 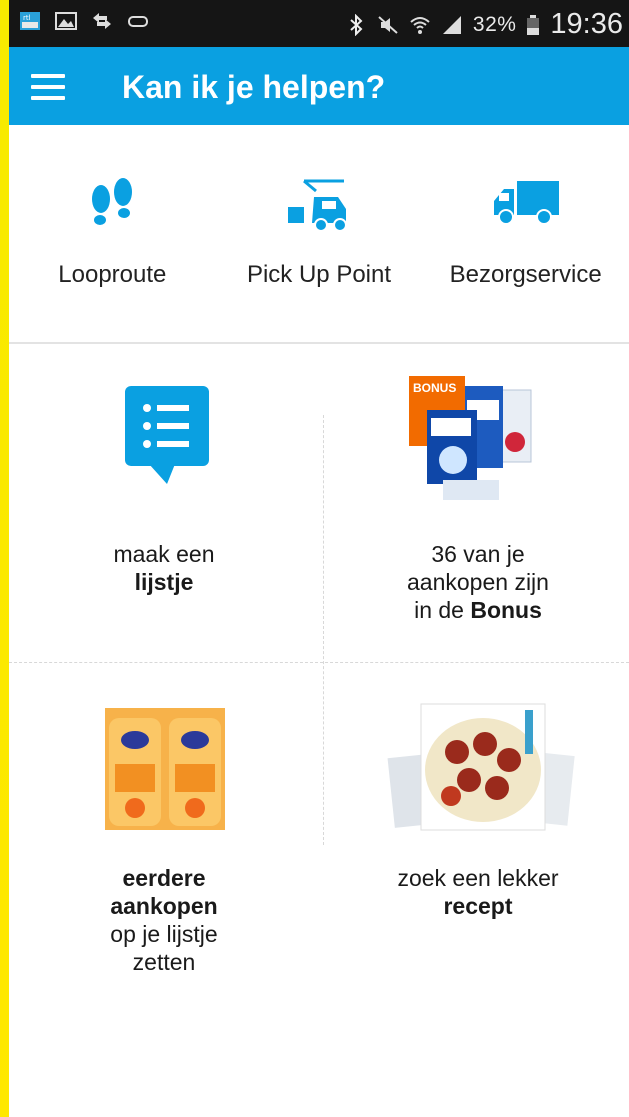 What do you see at coordinates (317, 205) in the screenshot?
I see `pickup-car-icon` at bounding box center [317, 205].